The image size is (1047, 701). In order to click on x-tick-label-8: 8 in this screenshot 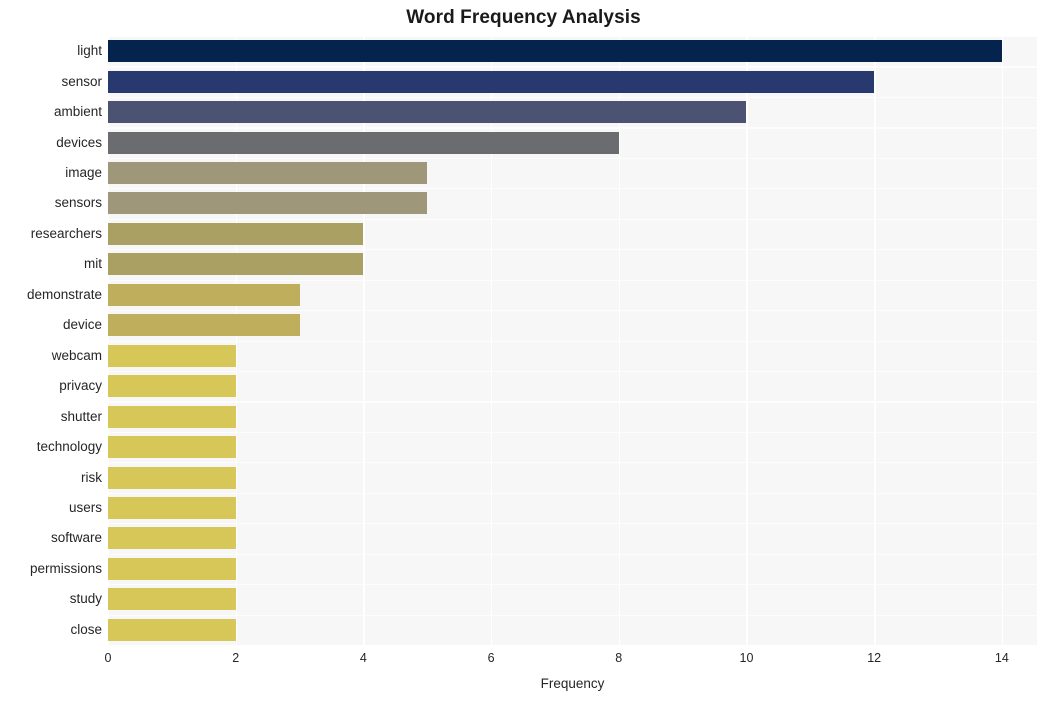, I will do `click(619, 658)`.